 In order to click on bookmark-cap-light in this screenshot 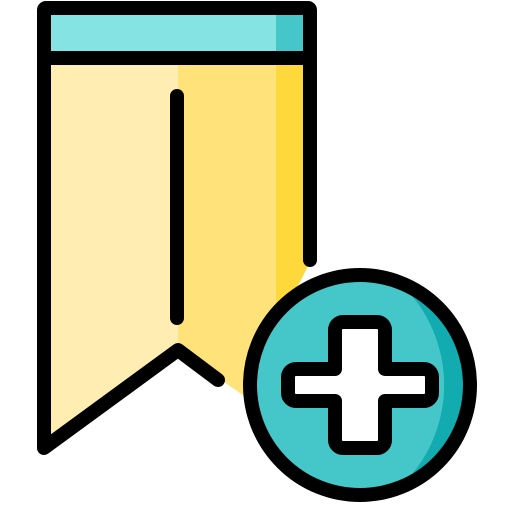, I will do `click(177, 33)`.